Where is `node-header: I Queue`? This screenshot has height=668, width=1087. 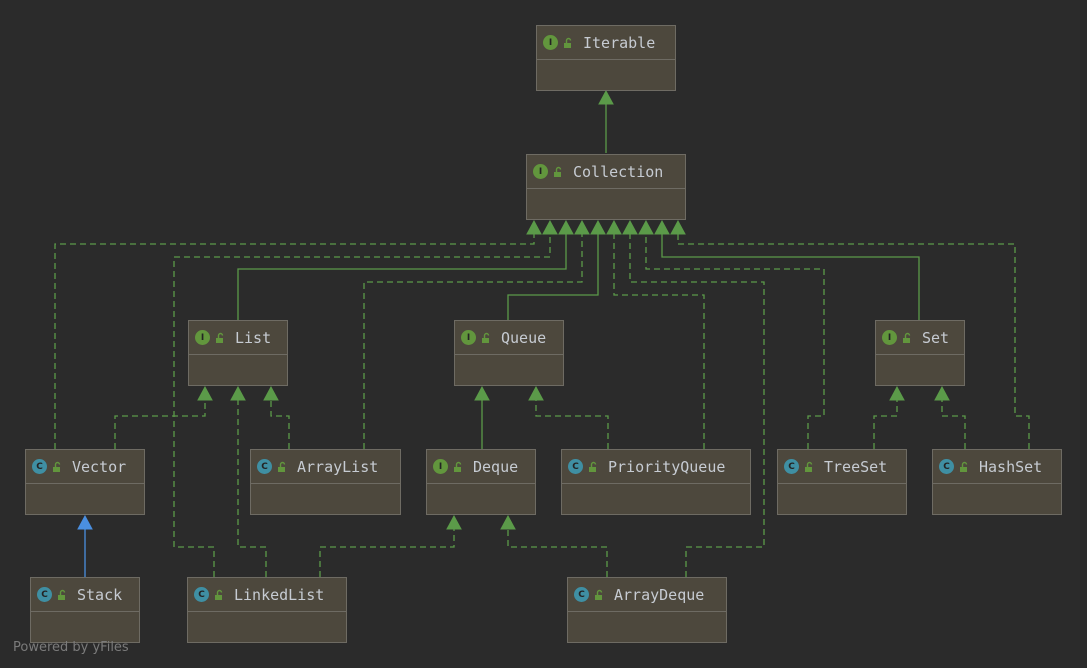 node-header: I Queue is located at coordinates (509, 338).